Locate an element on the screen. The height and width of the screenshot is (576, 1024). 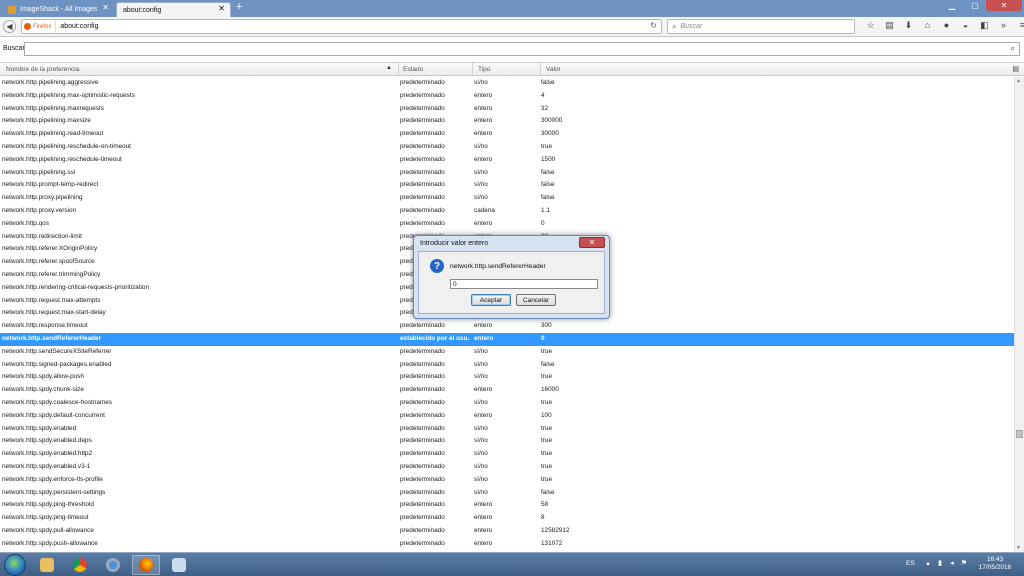
cancel-button: Cancelar is located at coordinates (536, 300).